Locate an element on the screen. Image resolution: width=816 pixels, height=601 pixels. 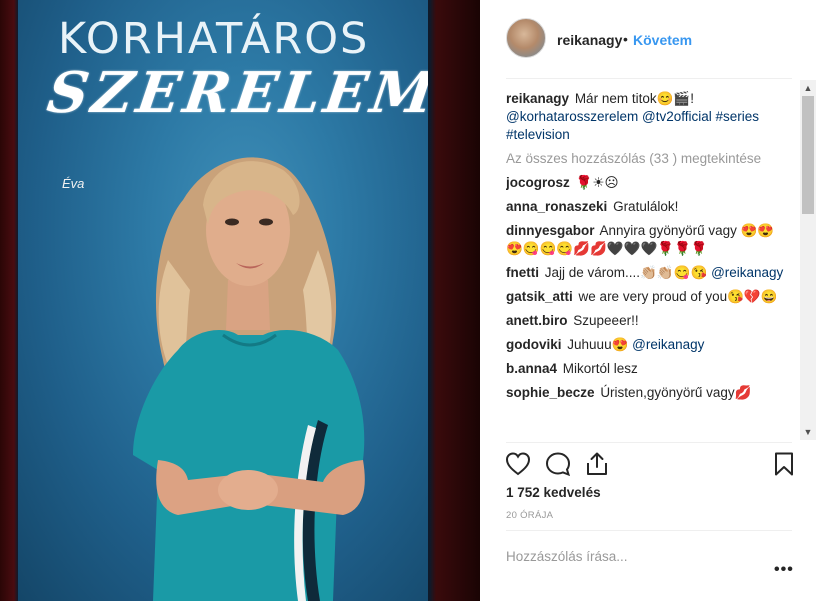
more-options-icon: ••• is located at coordinates (784, 570).